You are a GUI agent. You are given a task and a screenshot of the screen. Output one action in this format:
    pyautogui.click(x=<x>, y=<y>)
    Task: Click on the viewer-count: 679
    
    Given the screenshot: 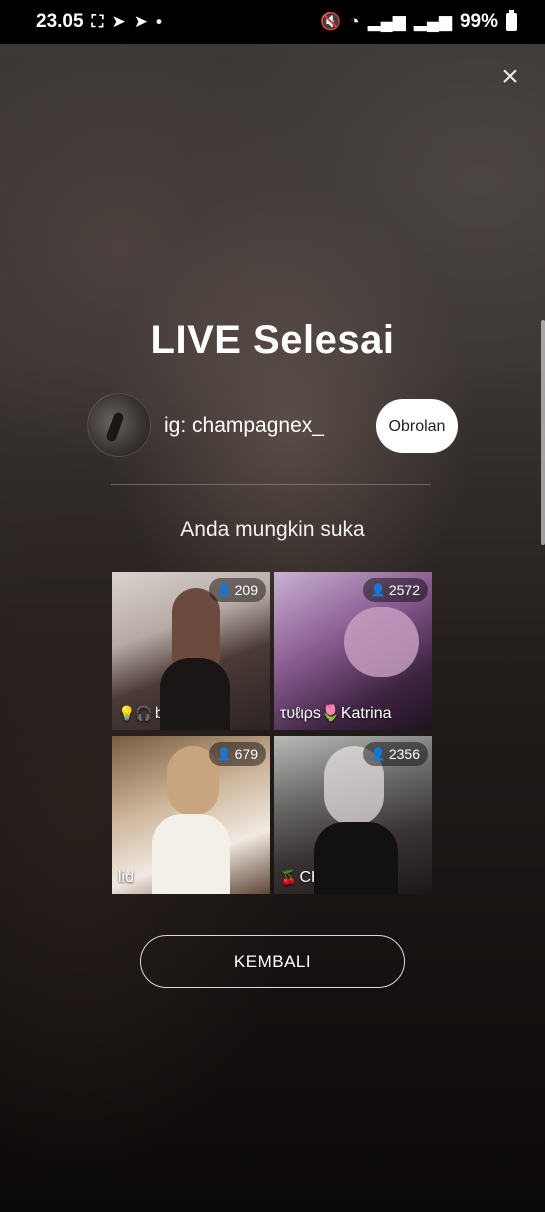 What is the action you would take?
    pyautogui.click(x=246, y=754)
    